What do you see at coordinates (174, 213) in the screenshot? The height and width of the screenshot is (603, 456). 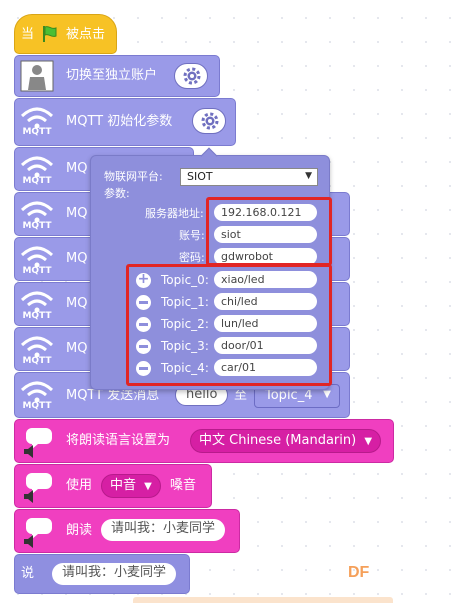 I see `server-label: 服务器地址:` at bounding box center [174, 213].